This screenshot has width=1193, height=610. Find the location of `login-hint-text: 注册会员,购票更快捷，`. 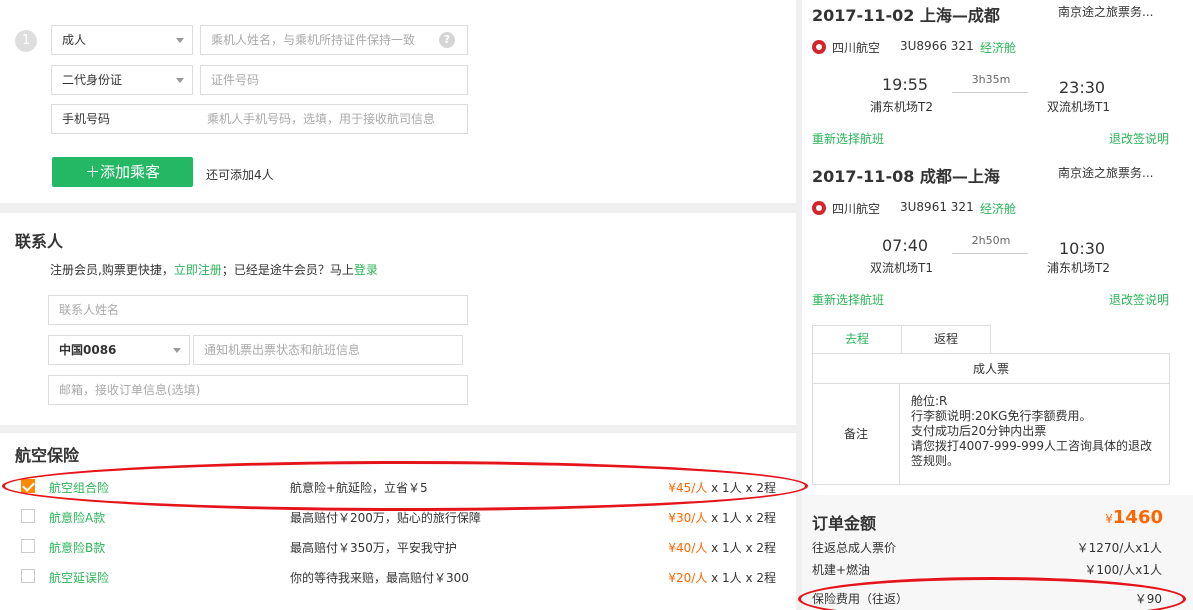

login-hint-text: 注册会员,购票更快捷， is located at coordinates (112, 270).